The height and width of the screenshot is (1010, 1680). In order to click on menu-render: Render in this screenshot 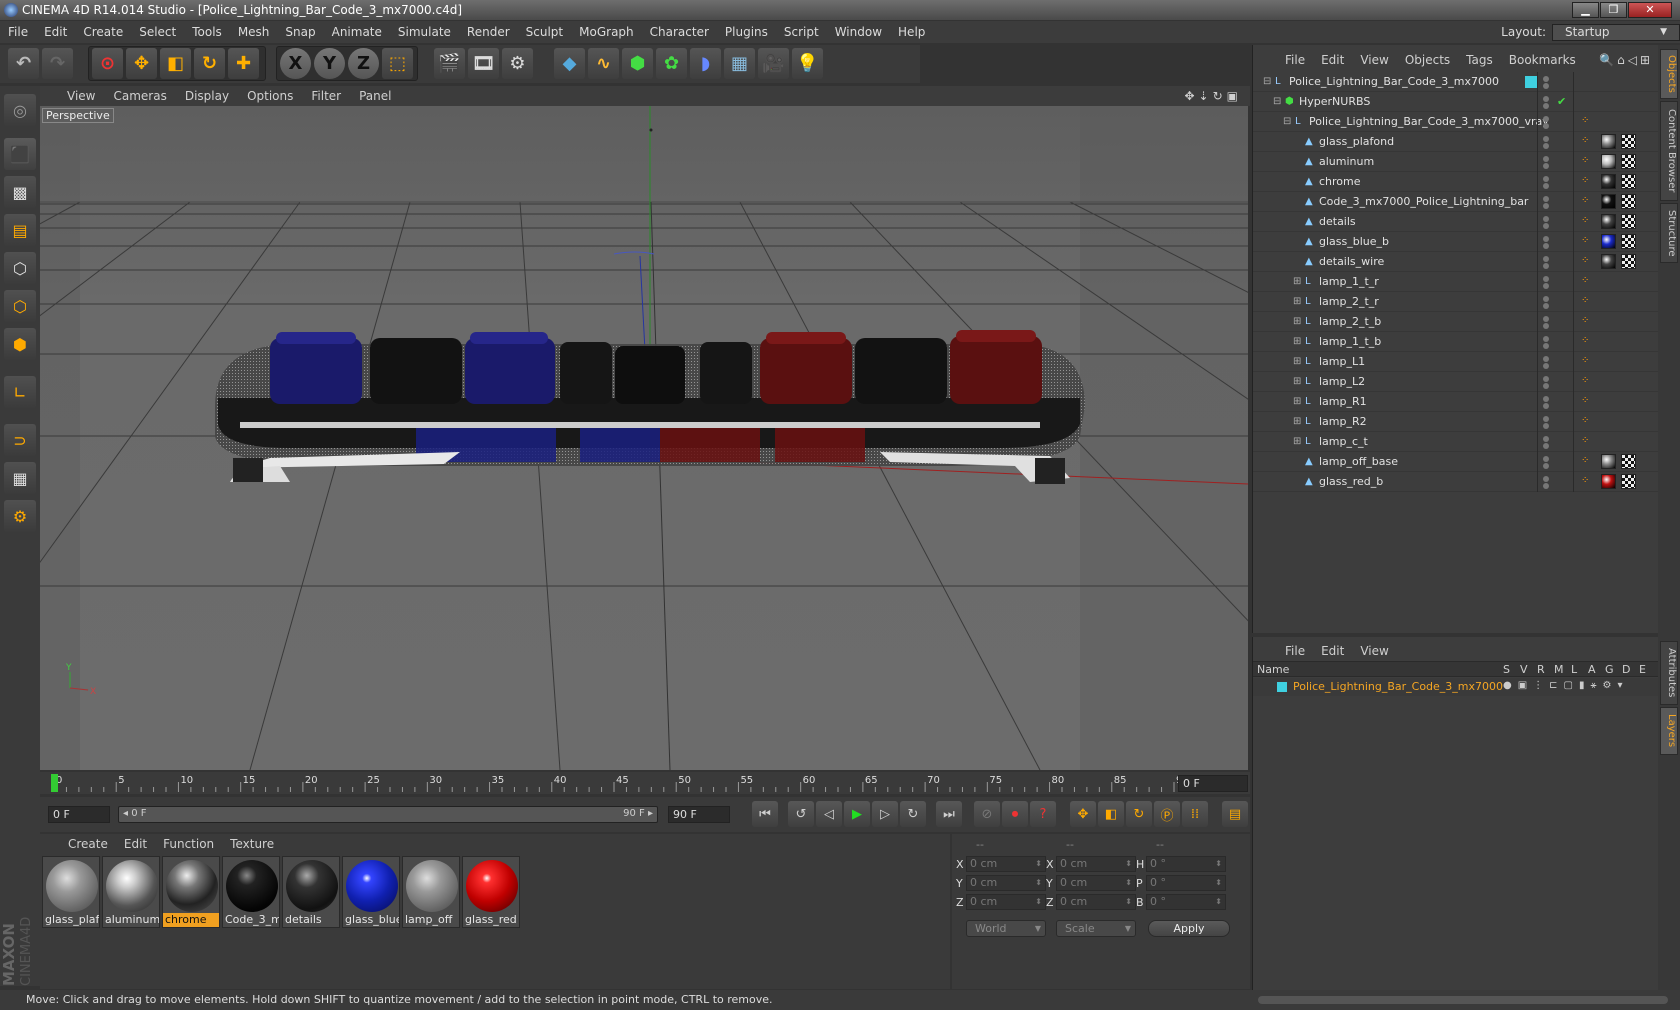, I will do `click(488, 32)`.